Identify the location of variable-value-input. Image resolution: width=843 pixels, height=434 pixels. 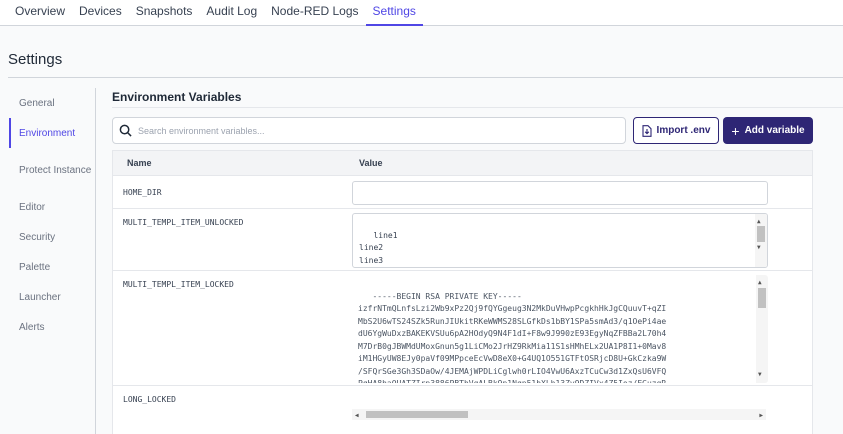
(560, 193).